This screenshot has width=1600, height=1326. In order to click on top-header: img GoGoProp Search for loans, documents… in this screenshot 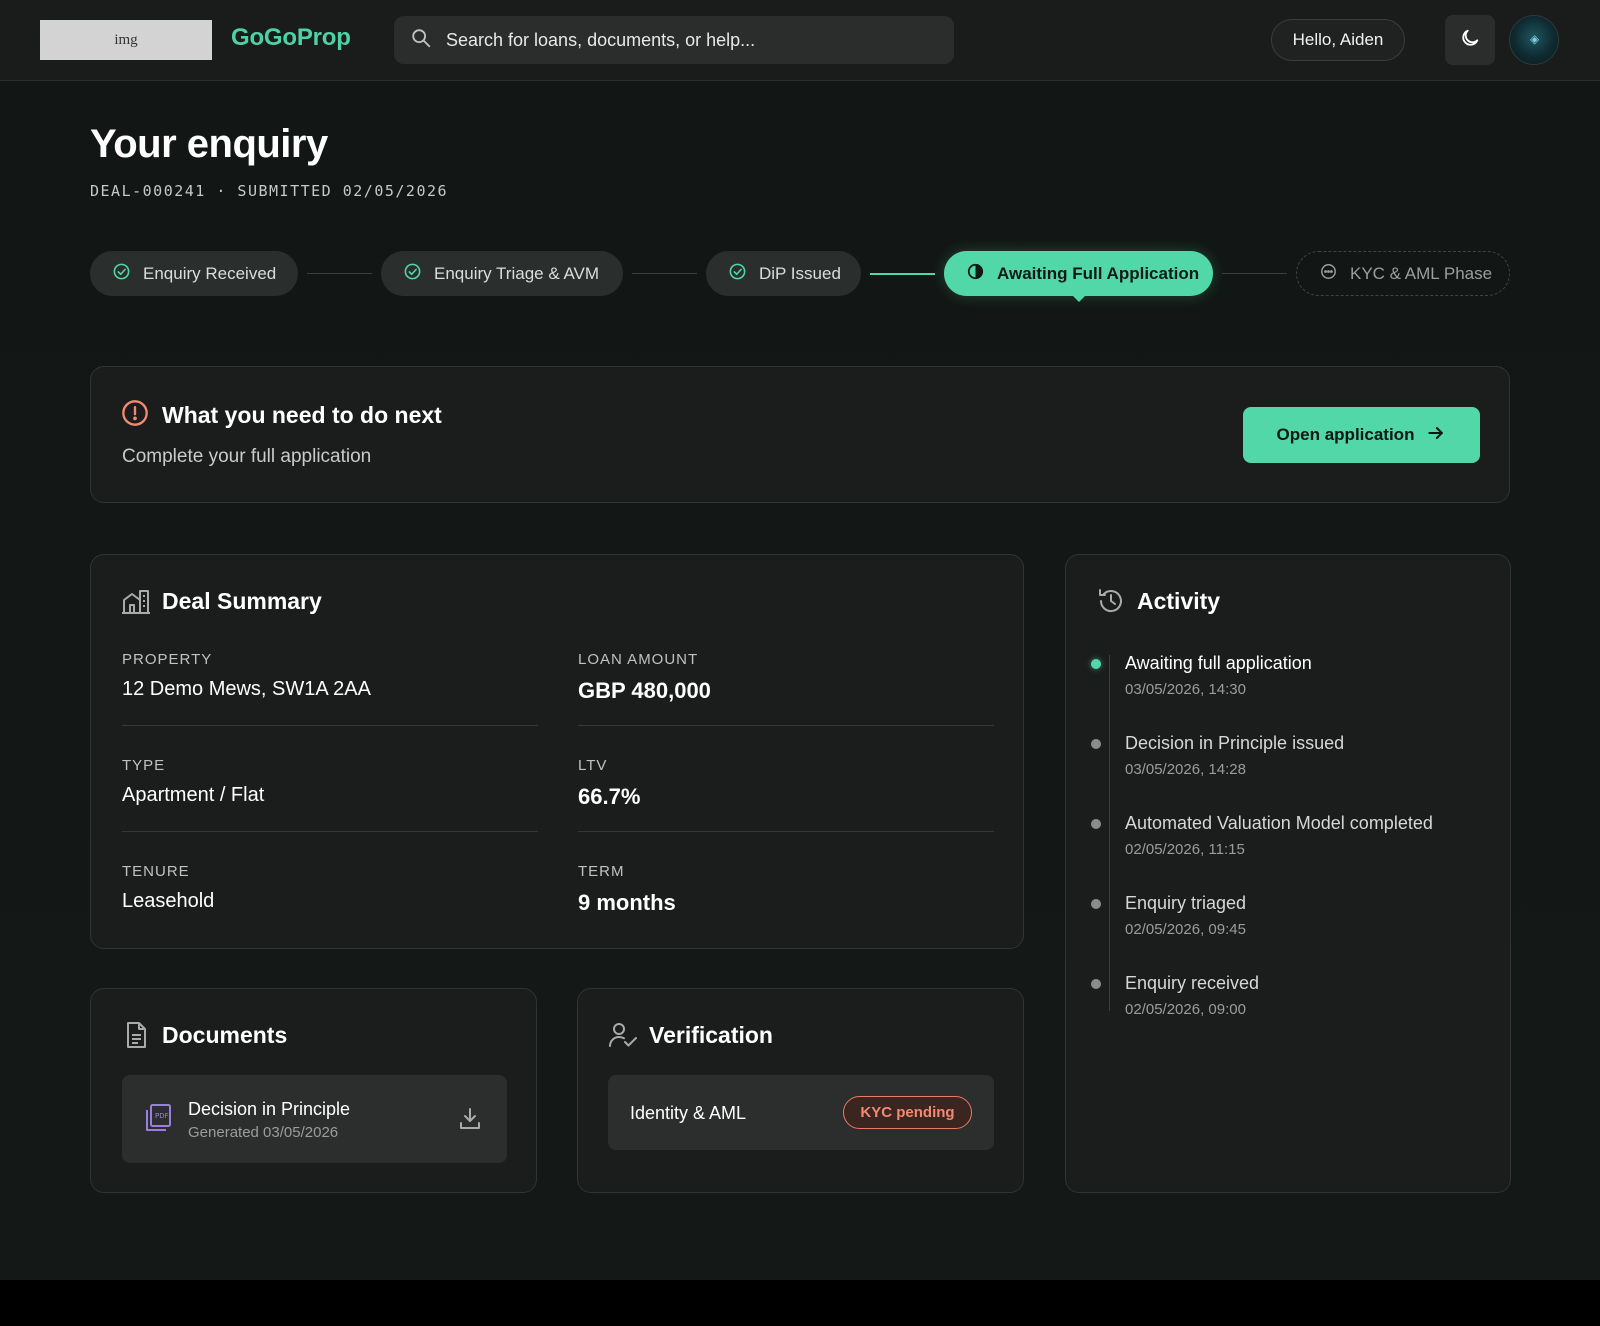, I will do `click(800, 40)`.